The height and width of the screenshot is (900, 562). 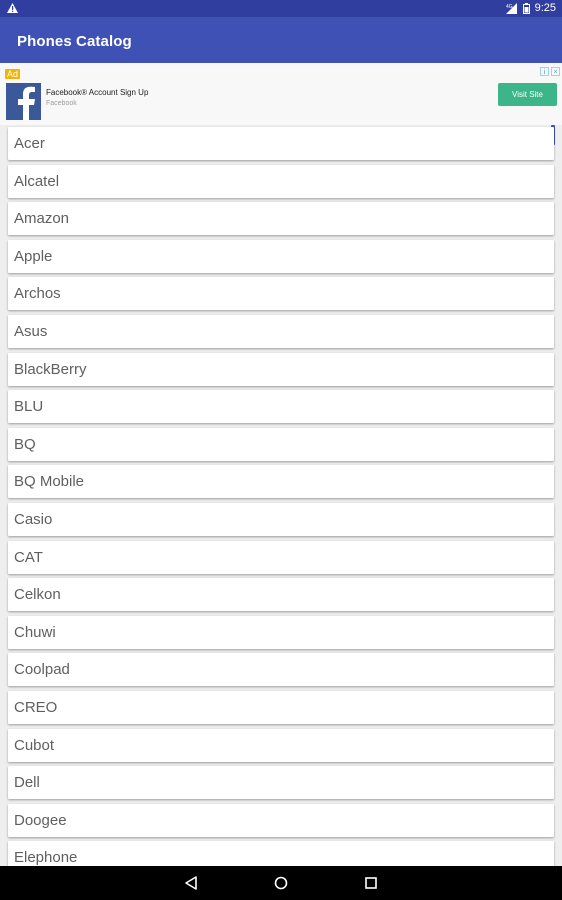 What do you see at coordinates (37, 595) in the screenshot?
I see `brand-label: Celkon` at bounding box center [37, 595].